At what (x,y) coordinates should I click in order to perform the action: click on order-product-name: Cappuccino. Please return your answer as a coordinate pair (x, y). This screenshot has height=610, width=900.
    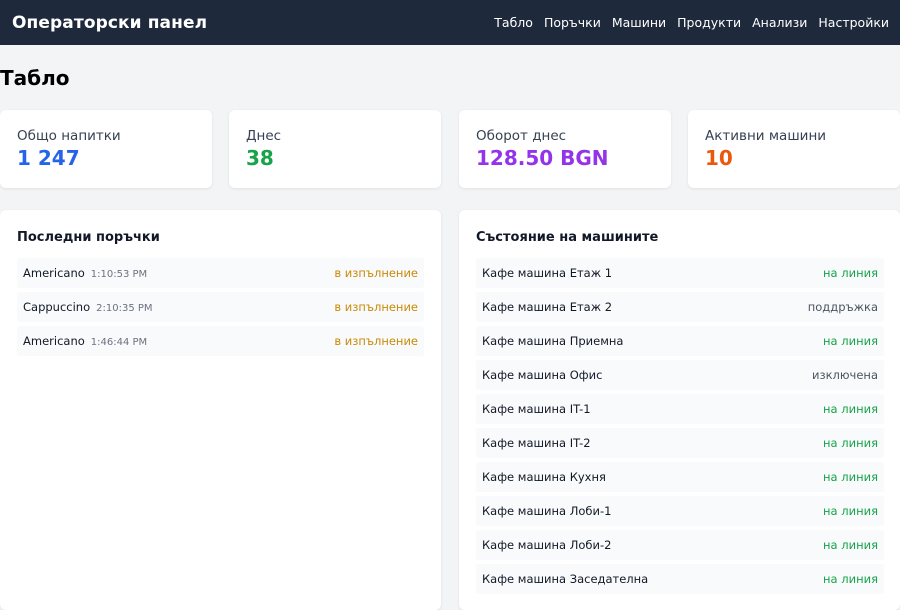
    Looking at the image, I should click on (57, 307).